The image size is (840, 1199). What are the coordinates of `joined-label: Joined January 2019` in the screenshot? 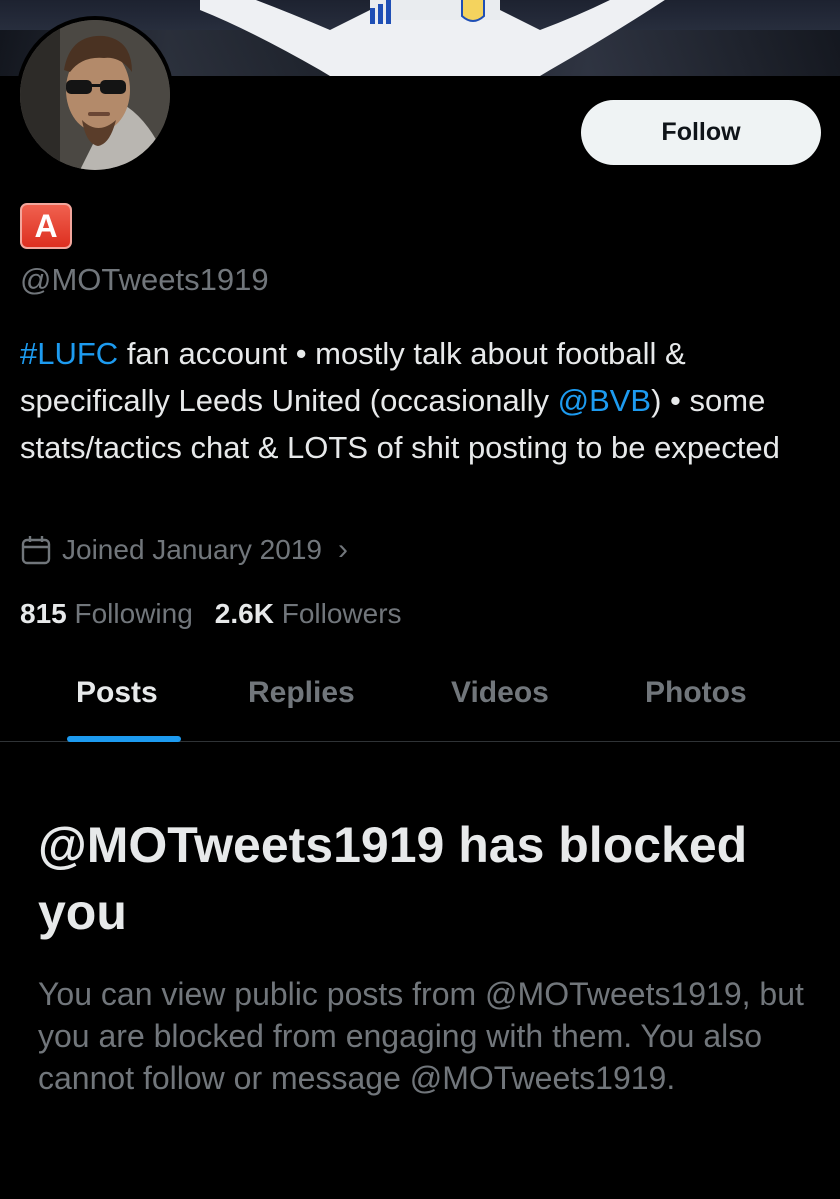 It's located at (192, 549).